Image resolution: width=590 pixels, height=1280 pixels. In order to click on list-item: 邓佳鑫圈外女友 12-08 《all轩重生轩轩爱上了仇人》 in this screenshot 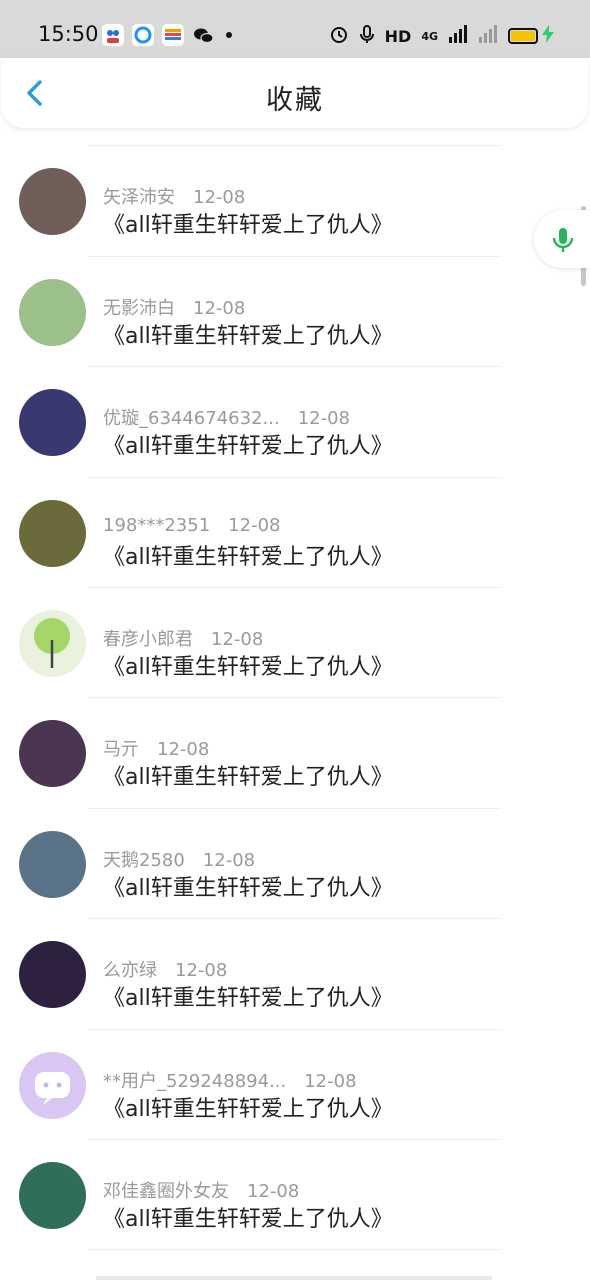, I will do `click(295, 1195)`.